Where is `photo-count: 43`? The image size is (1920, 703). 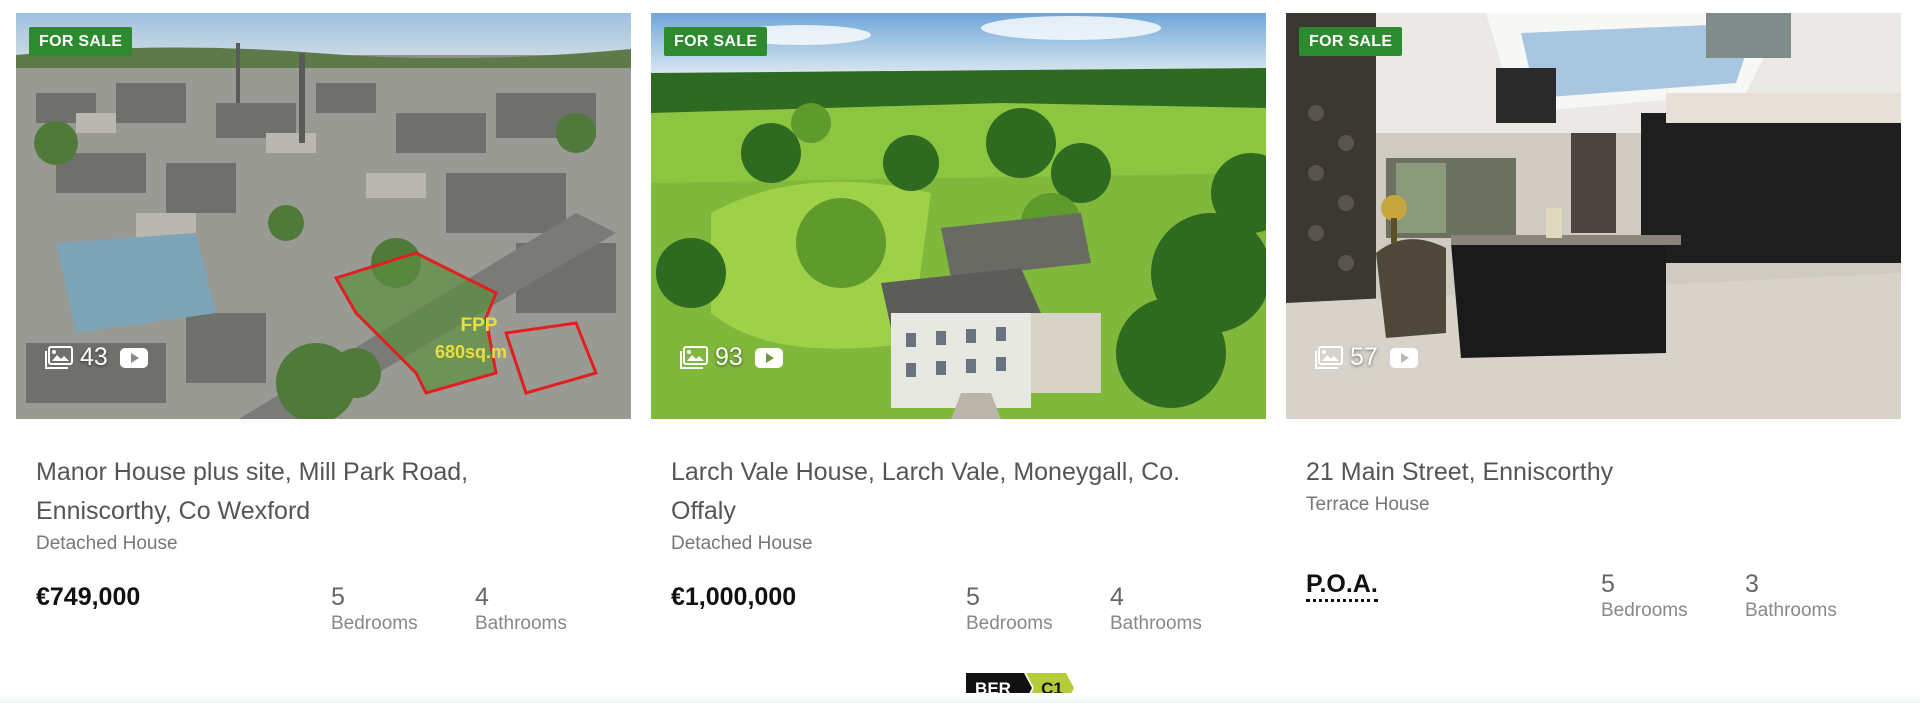 photo-count: 43 is located at coordinates (94, 357).